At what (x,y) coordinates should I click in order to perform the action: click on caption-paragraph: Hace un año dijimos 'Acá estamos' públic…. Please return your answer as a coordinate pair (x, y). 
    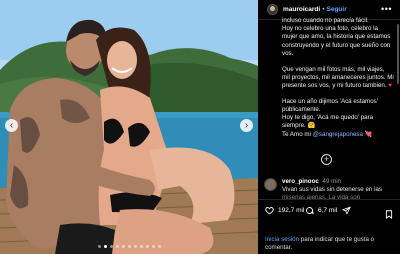
    Looking at the image, I should click on (330, 105).